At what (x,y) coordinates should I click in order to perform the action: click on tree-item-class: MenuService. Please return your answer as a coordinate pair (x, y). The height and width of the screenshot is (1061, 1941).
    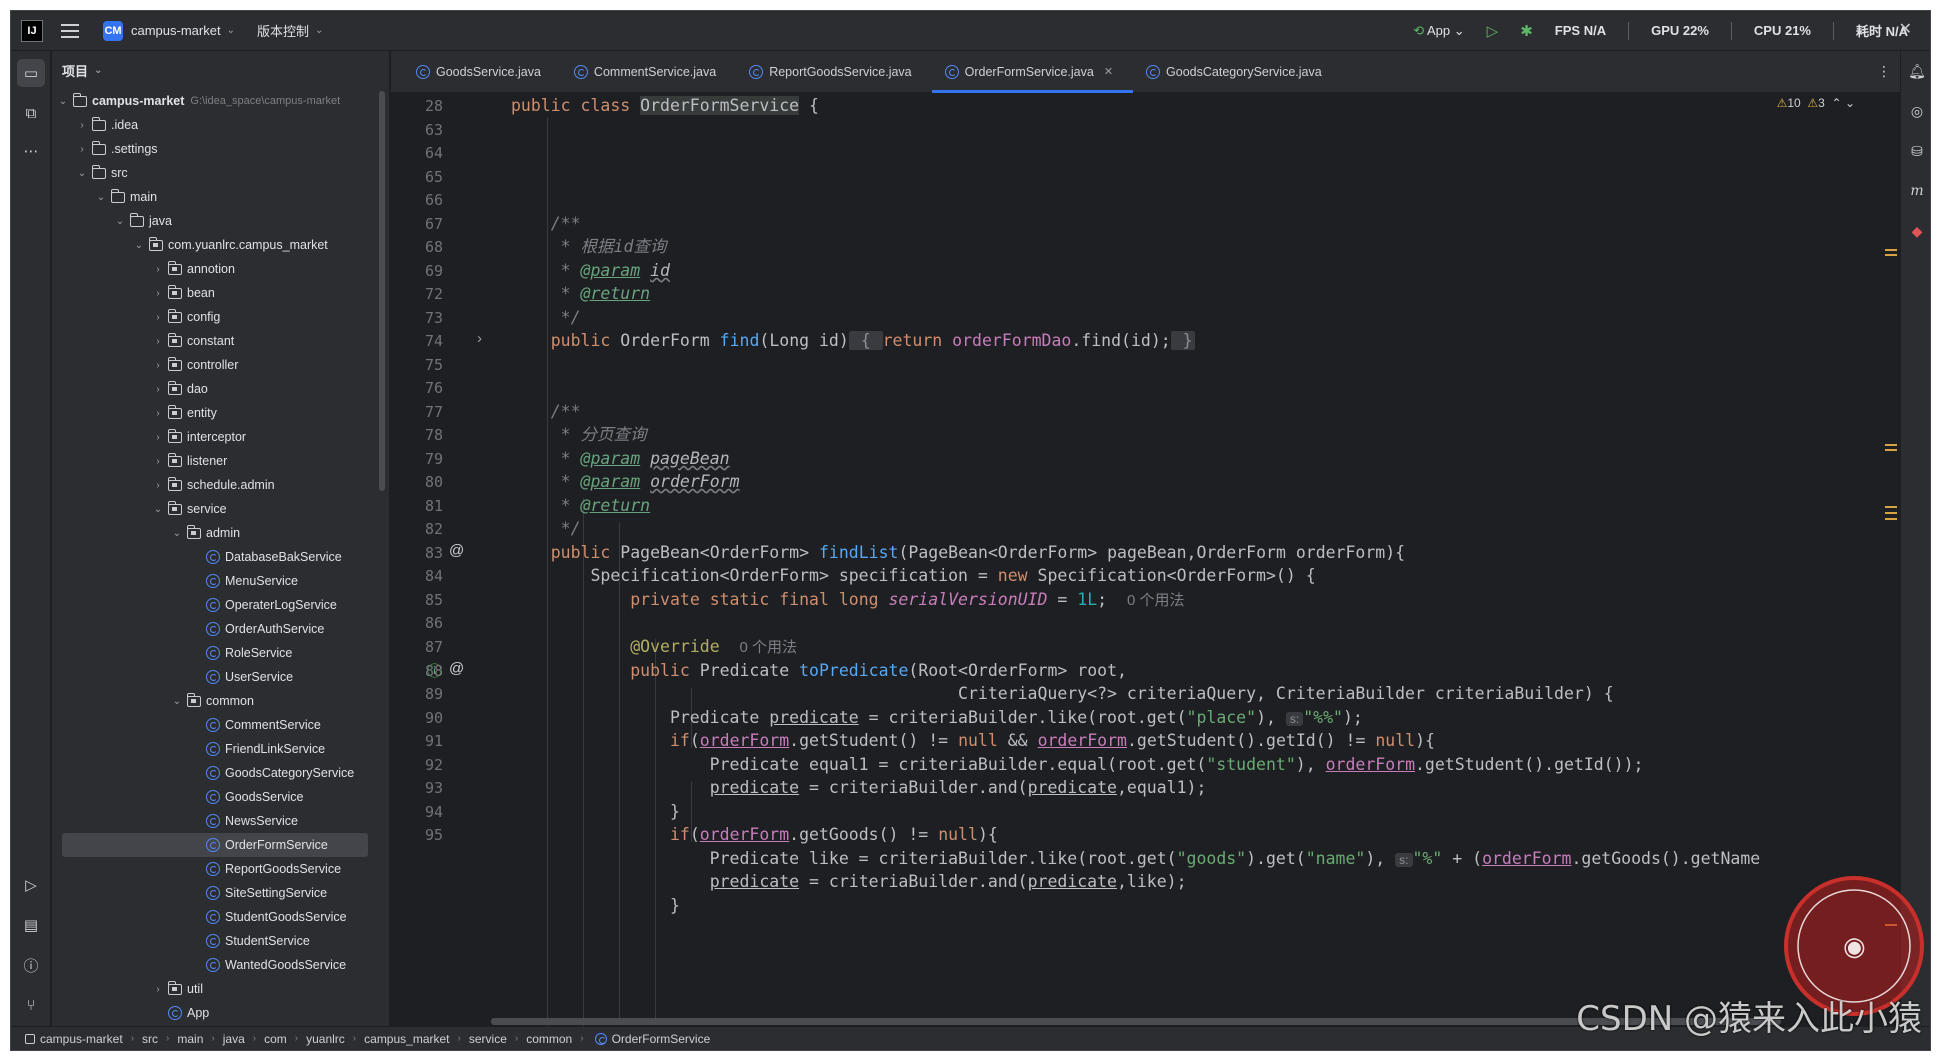
    Looking at the image, I should click on (217, 581).